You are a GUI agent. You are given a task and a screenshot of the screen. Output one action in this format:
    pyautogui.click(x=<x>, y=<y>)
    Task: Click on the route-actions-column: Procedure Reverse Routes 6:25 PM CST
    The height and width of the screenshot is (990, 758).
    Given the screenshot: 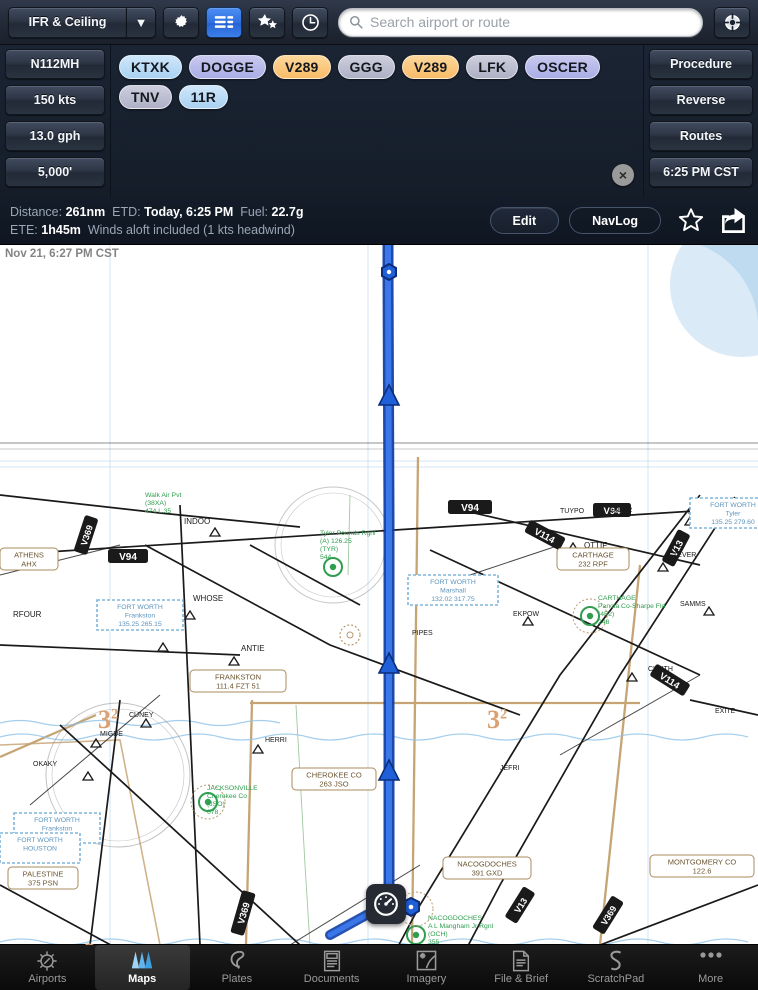 What is the action you would take?
    pyautogui.click(x=701, y=121)
    